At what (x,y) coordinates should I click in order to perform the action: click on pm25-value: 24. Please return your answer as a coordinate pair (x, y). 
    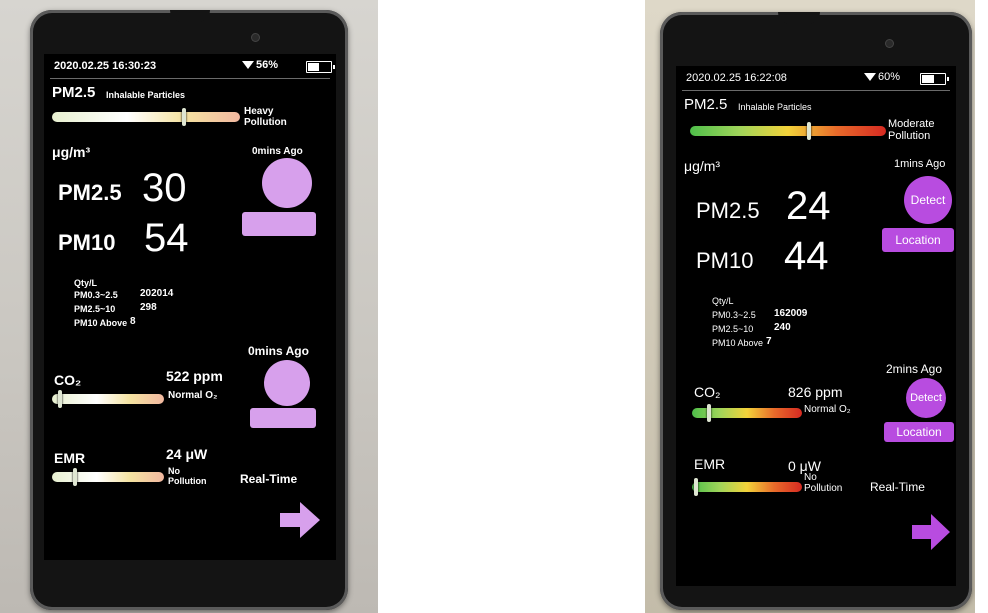
    Looking at the image, I should click on (808, 206).